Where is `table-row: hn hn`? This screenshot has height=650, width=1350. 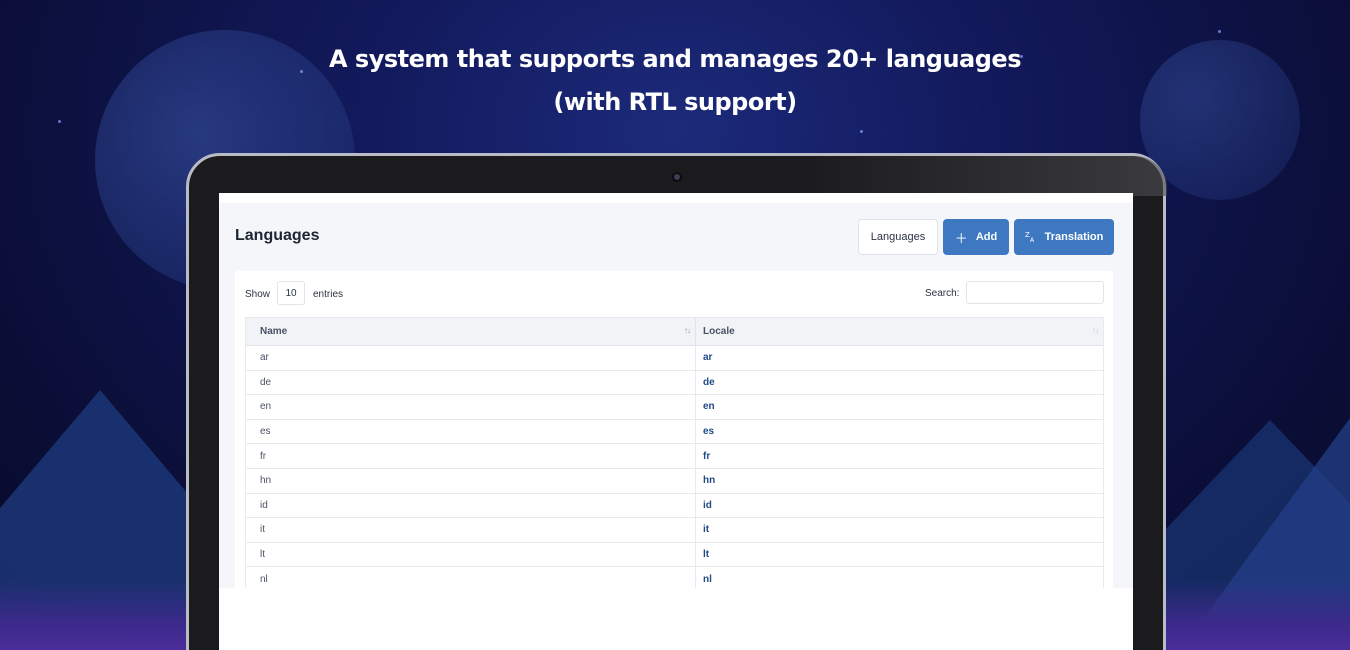 table-row: hn hn is located at coordinates (674, 481).